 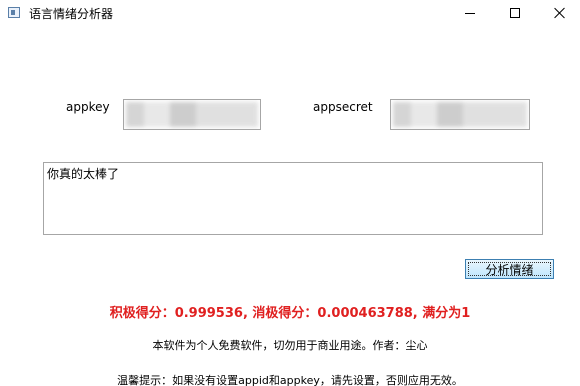 What do you see at coordinates (14, 12) in the screenshot?
I see `app-window-icon` at bounding box center [14, 12].